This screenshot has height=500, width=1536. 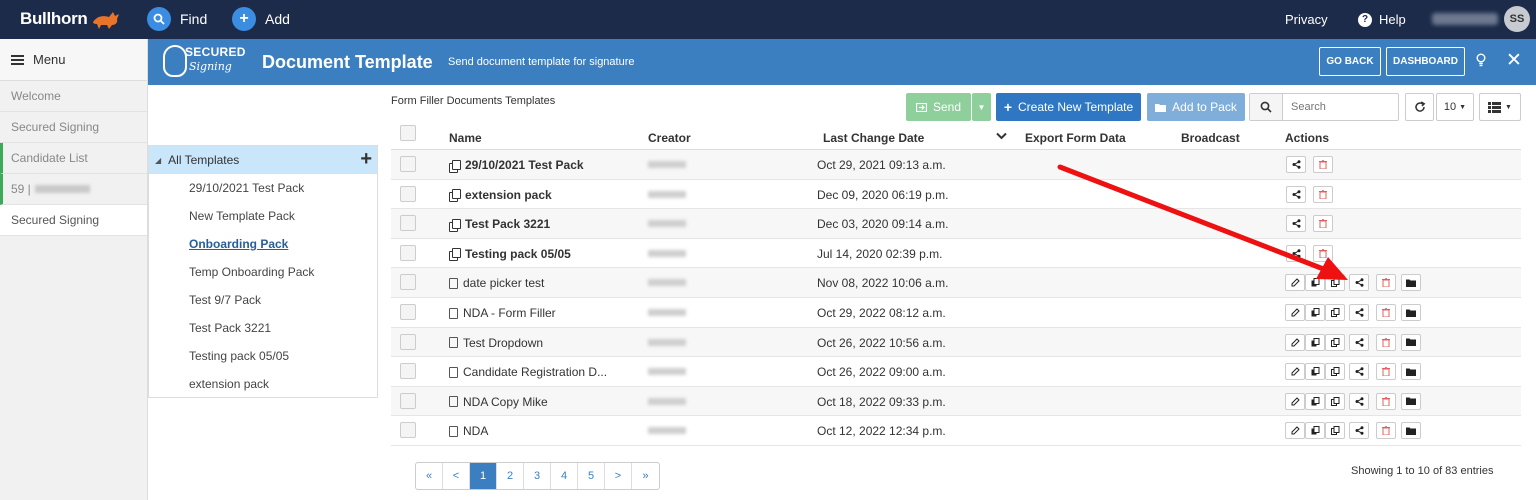 What do you see at coordinates (1196, 107) in the screenshot?
I see `add-to-pack-button: Add to Pack` at bounding box center [1196, 107].